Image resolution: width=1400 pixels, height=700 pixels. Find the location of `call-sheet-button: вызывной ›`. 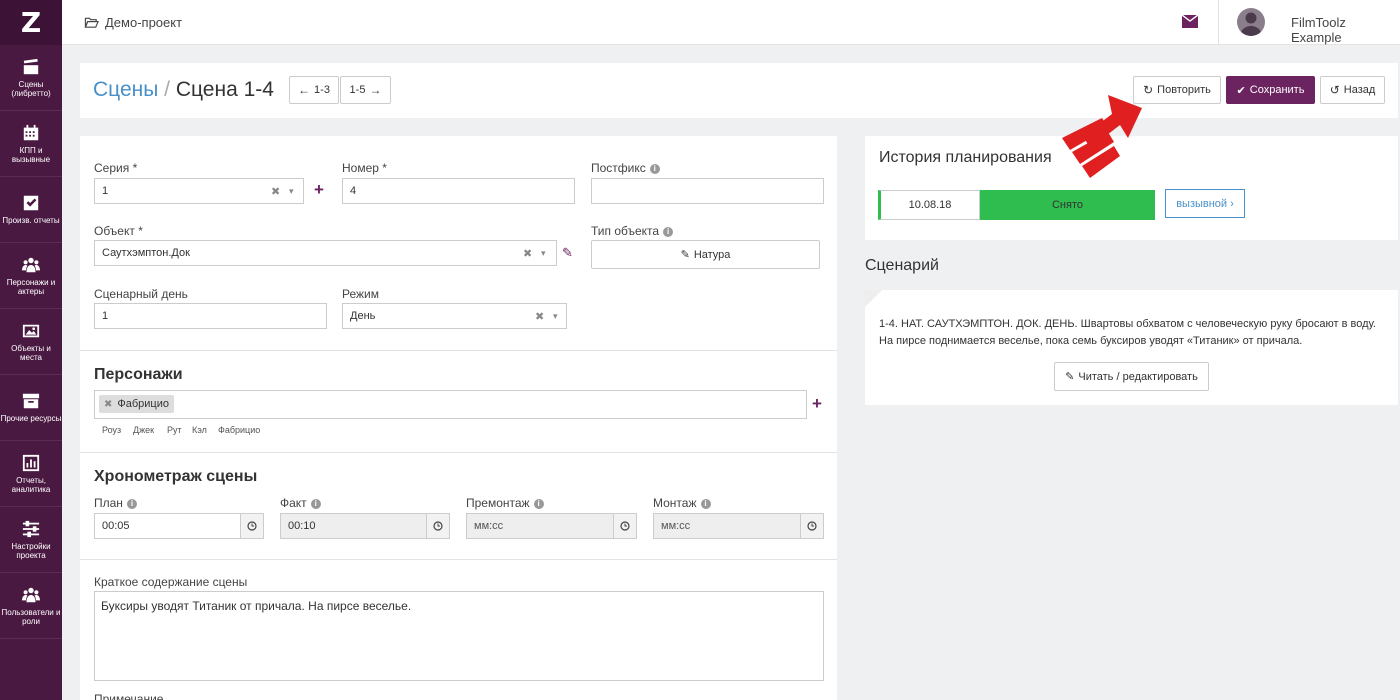

call-sheet-button: вызывной › is located at coordinates (1205, 203).